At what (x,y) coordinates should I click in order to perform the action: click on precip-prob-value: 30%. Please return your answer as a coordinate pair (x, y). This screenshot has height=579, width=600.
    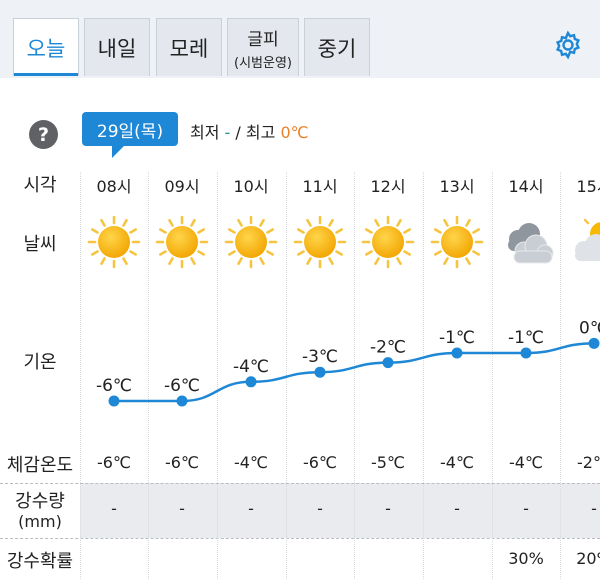
    Looking at the image, I should click on (526, 558).